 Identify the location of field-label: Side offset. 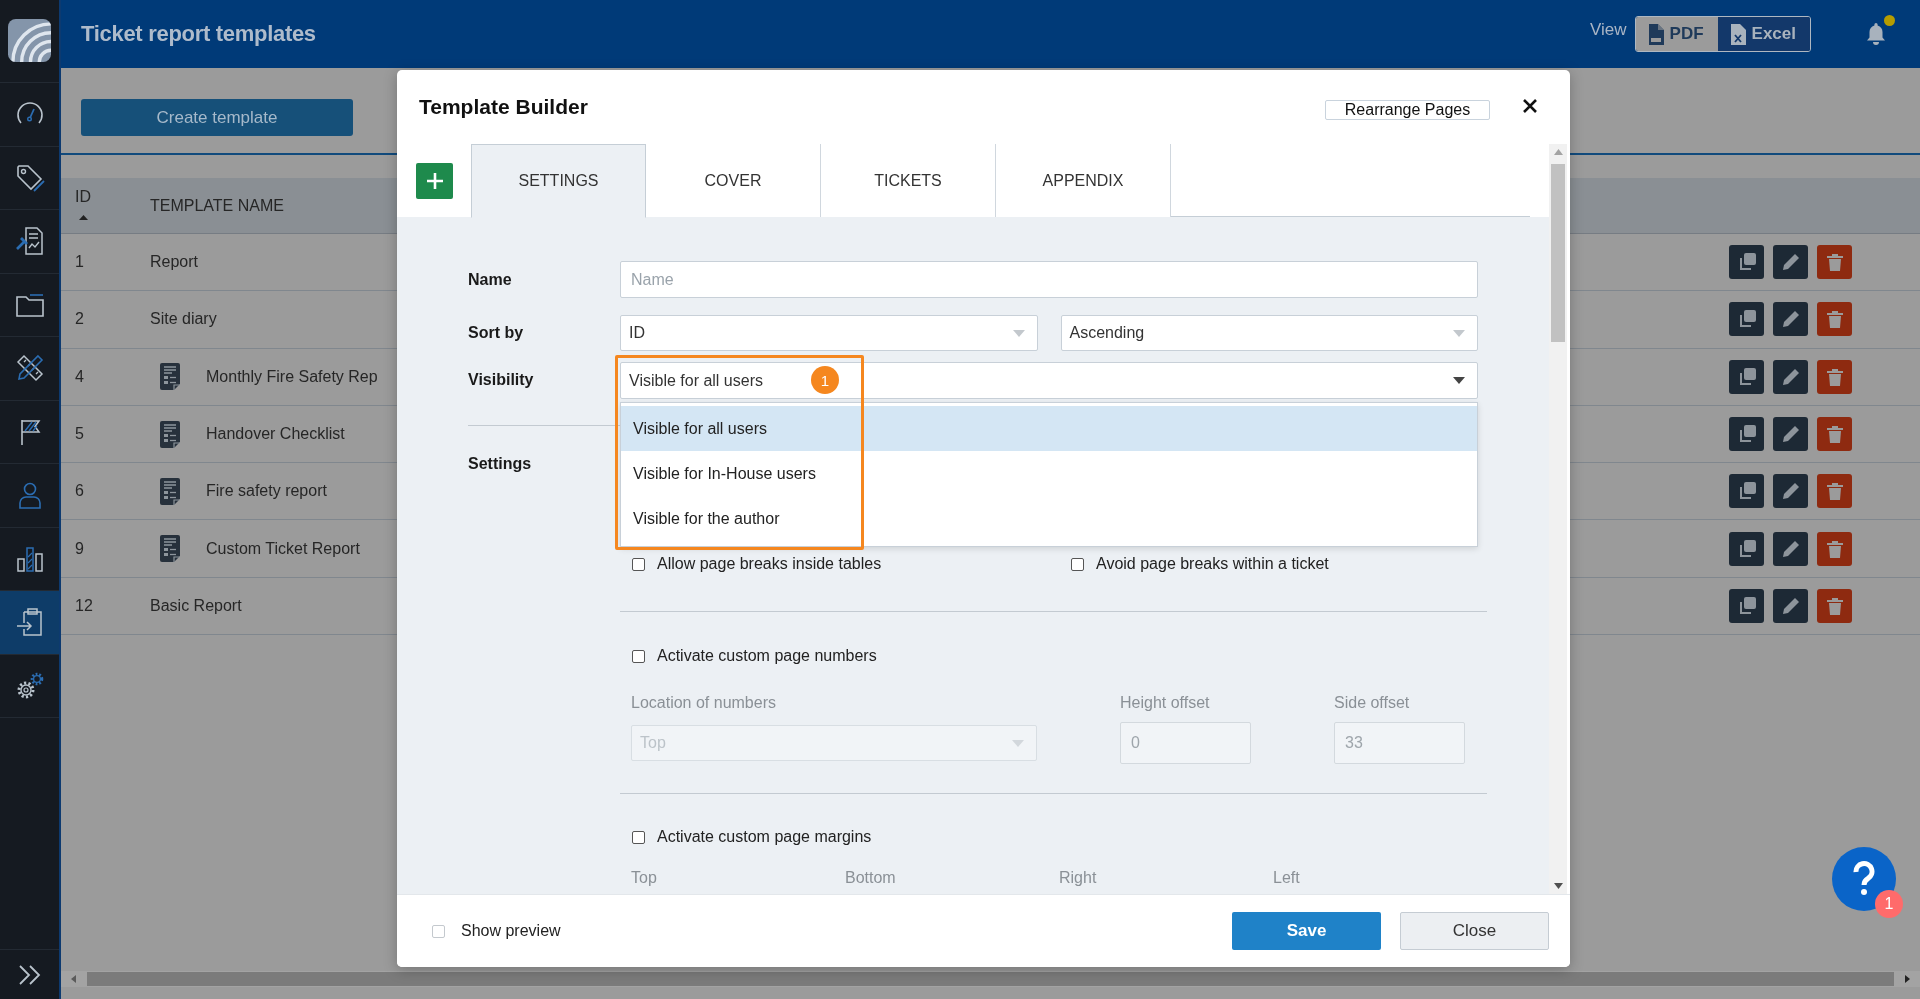
(1372, 703).